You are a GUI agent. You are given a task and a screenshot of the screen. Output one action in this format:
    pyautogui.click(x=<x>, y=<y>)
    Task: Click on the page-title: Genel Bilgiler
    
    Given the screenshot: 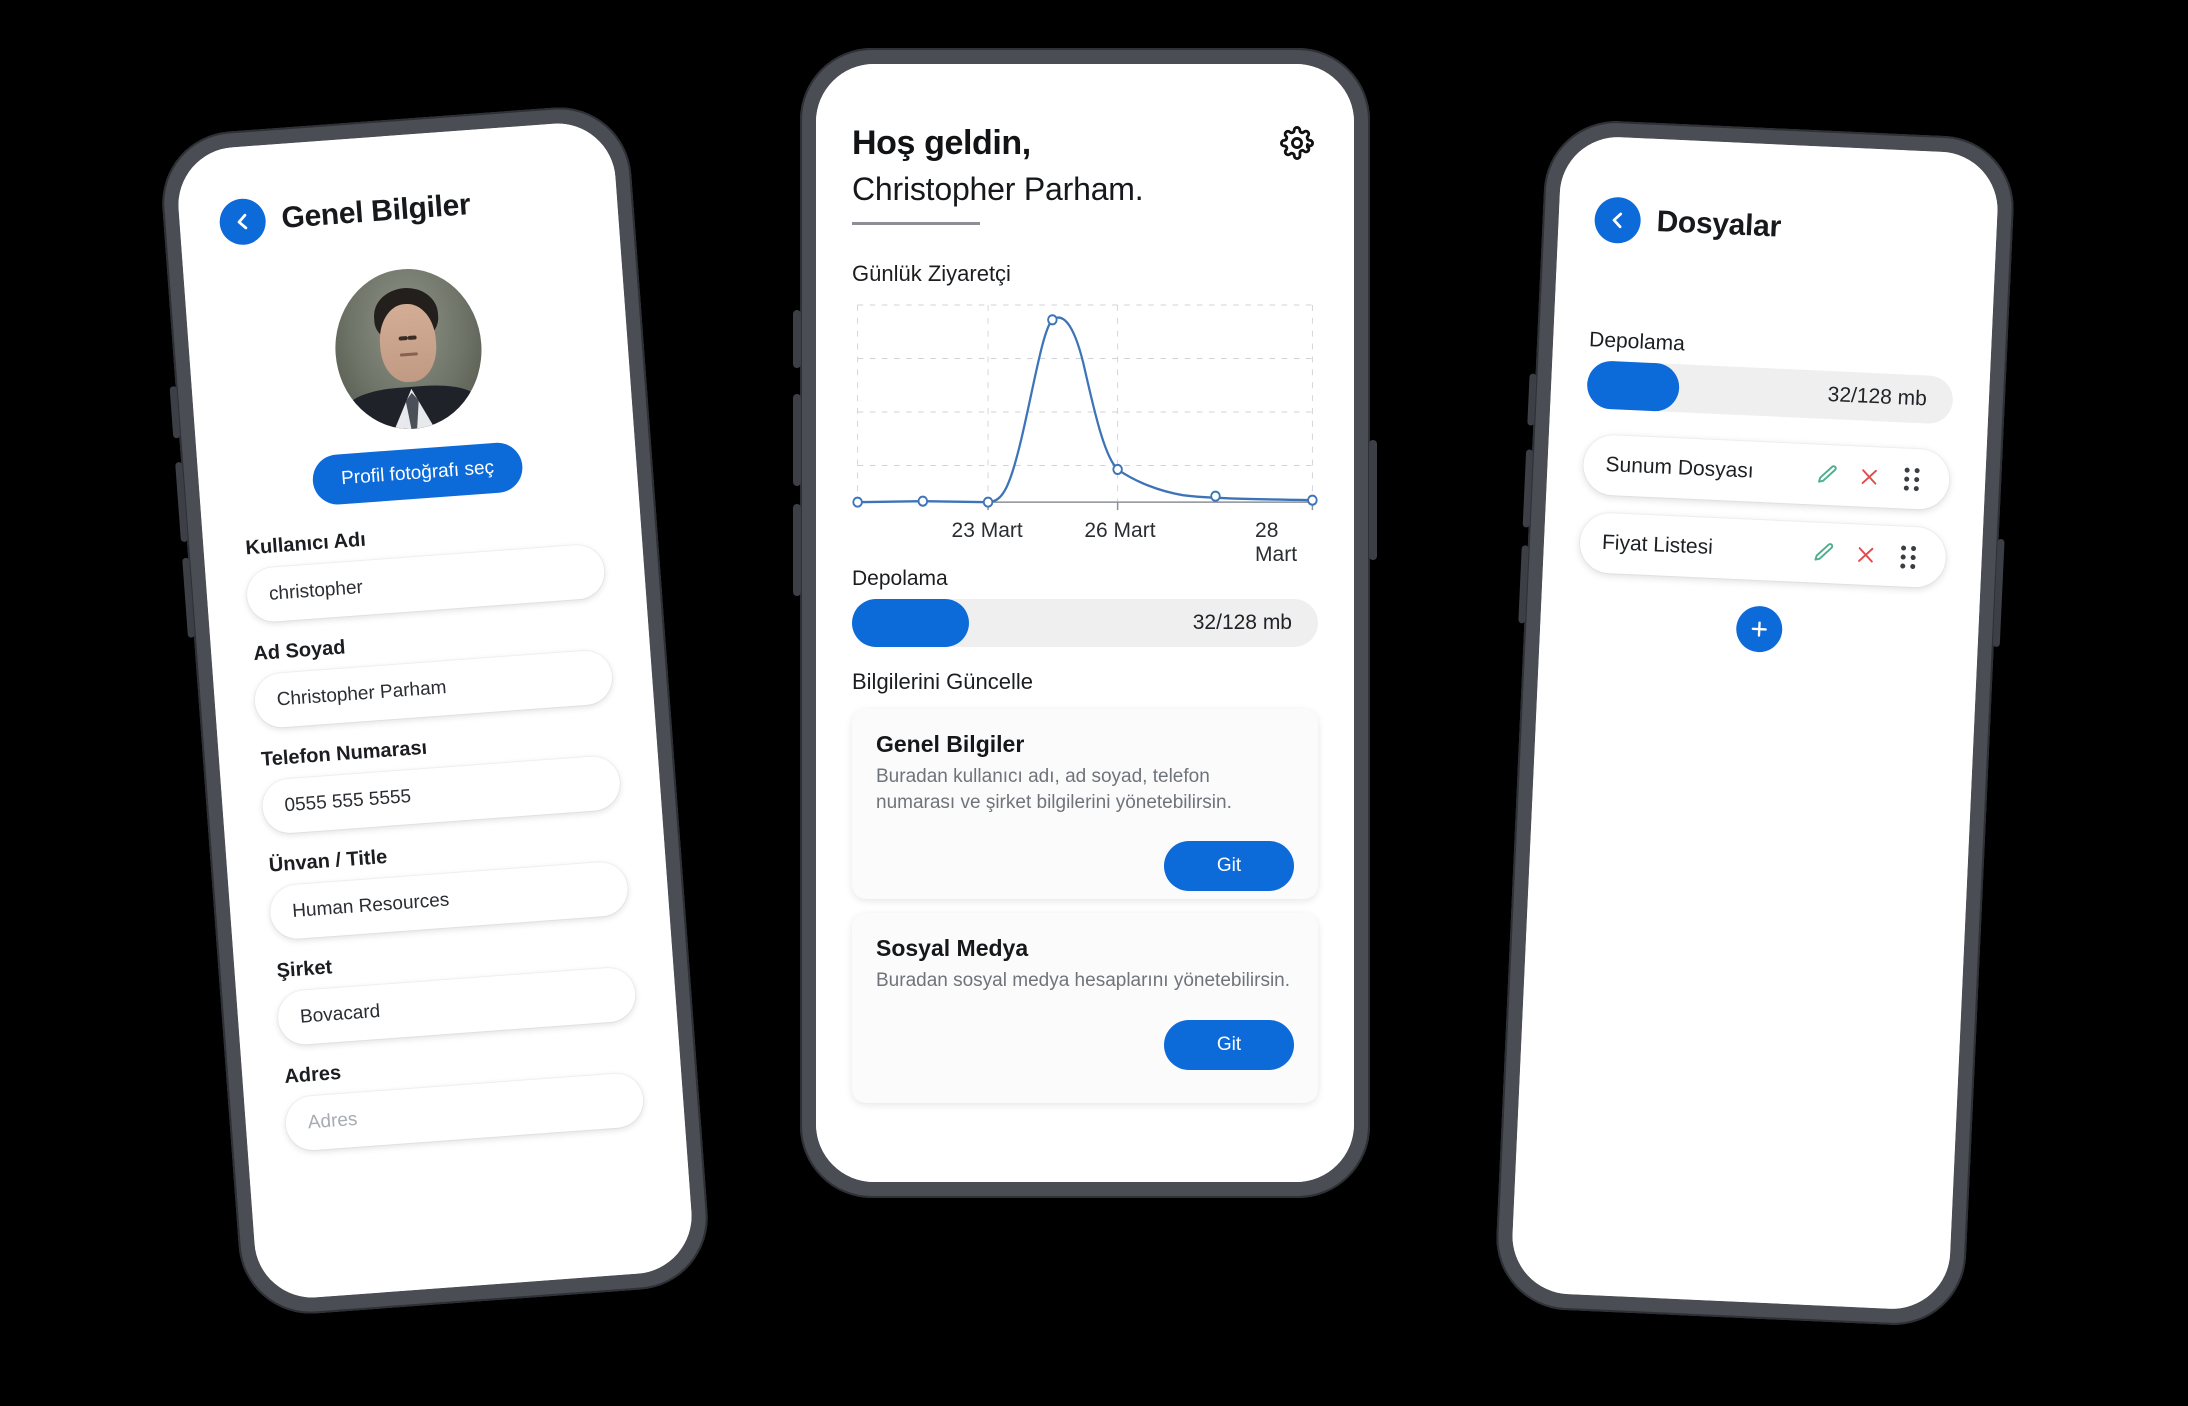 What is the action you would take?
    pyautogui.click(x=376, y=211)
    